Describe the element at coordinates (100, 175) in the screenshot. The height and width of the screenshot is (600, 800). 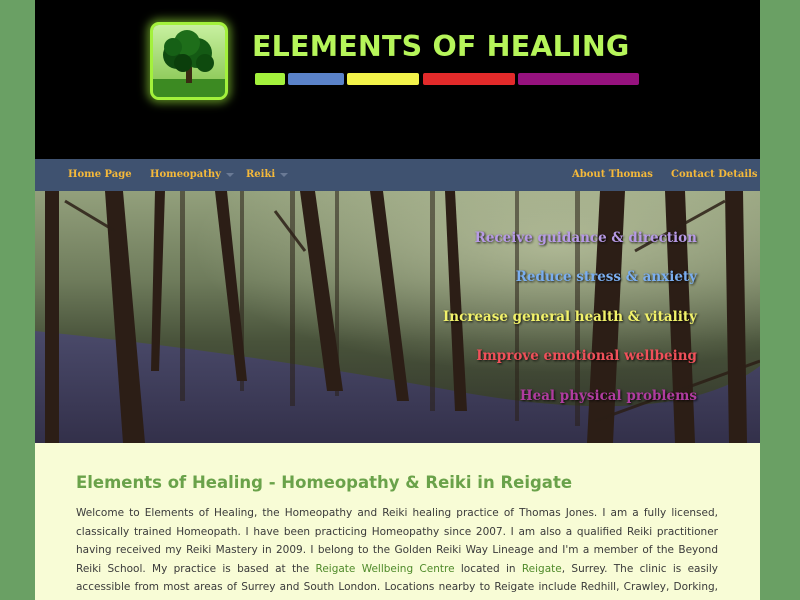
I see `nav-home-link: Home Page` at that location.